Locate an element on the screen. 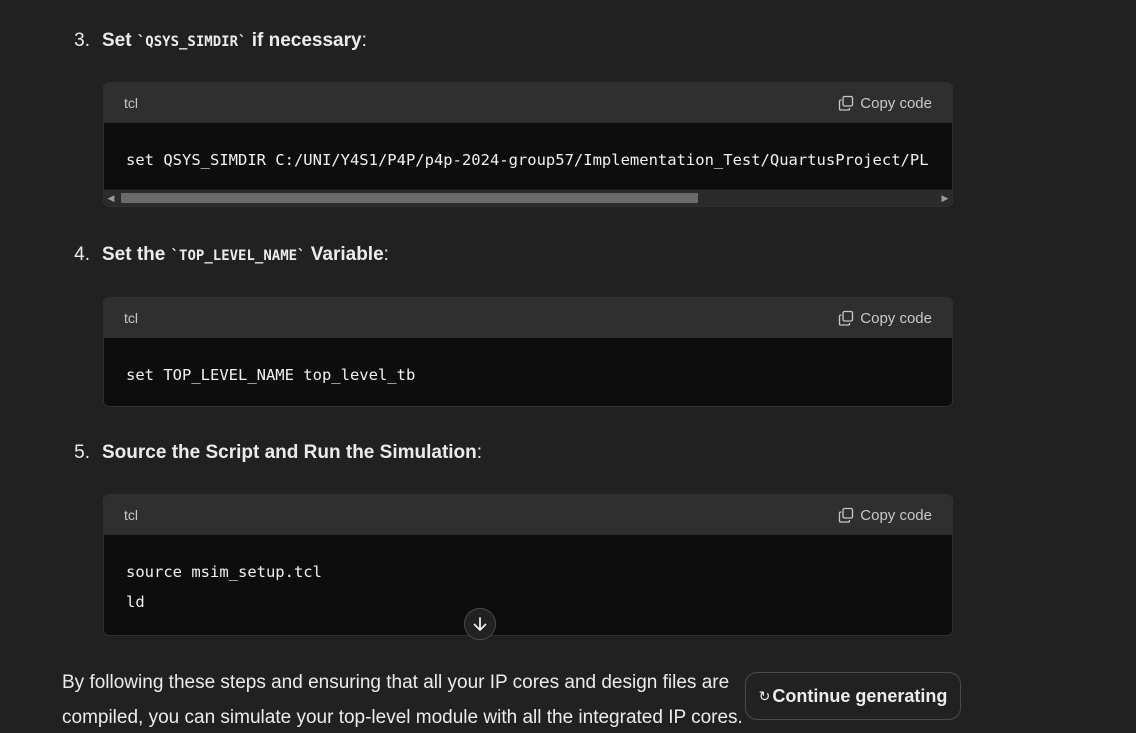 This screenshot has height=733, width=1136. step-title: Set the is located at coordinates (136, 254).